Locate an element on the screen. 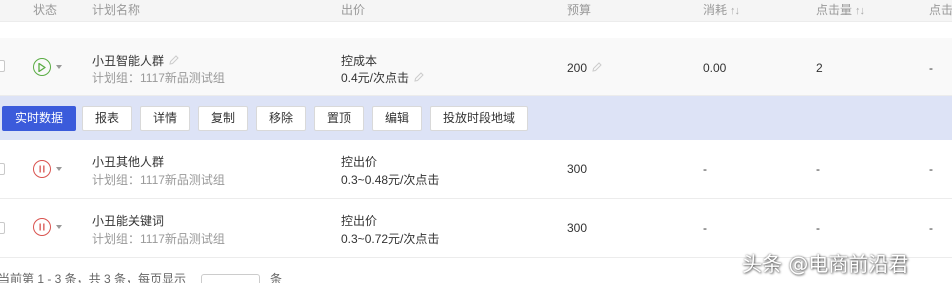 The height and width of the screenshot is (283, 952). clicks-value: 2 is located at coordinates (819, 68).